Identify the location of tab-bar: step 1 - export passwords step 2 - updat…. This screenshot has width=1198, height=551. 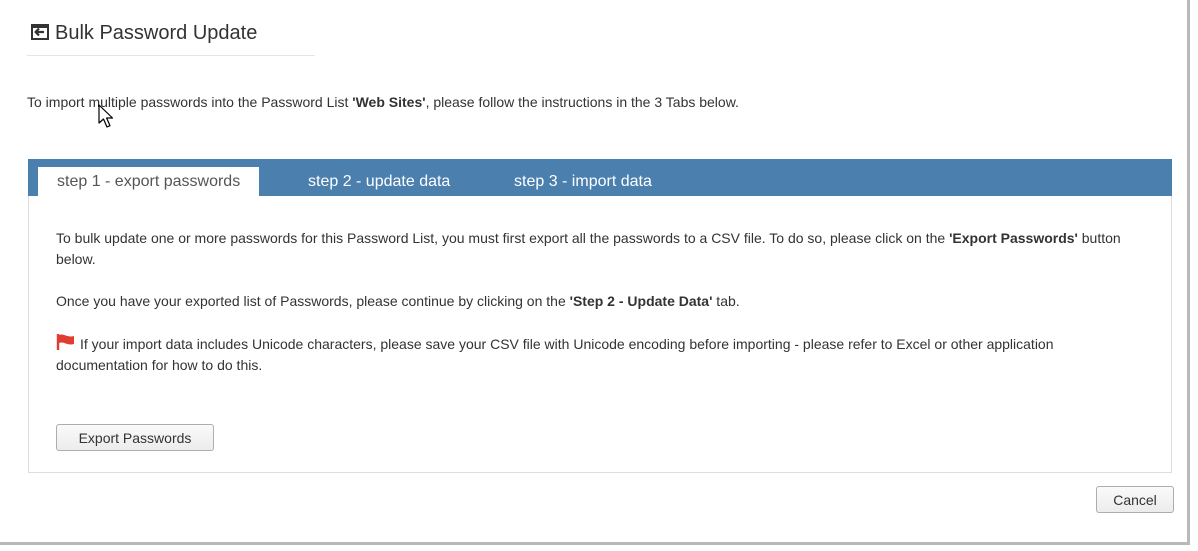
(600, 177).